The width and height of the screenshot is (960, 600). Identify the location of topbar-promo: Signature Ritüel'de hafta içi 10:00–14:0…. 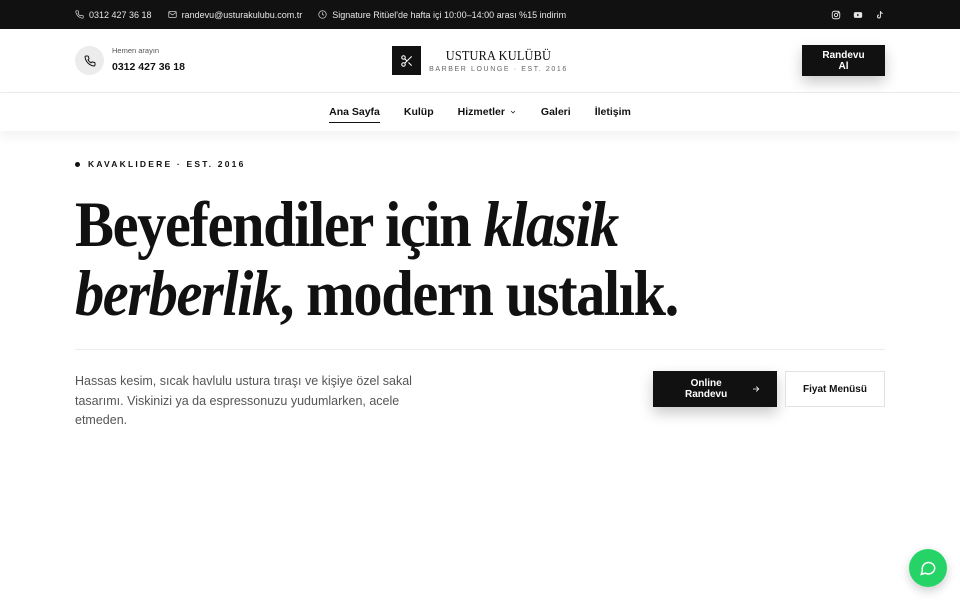
(442, 15).